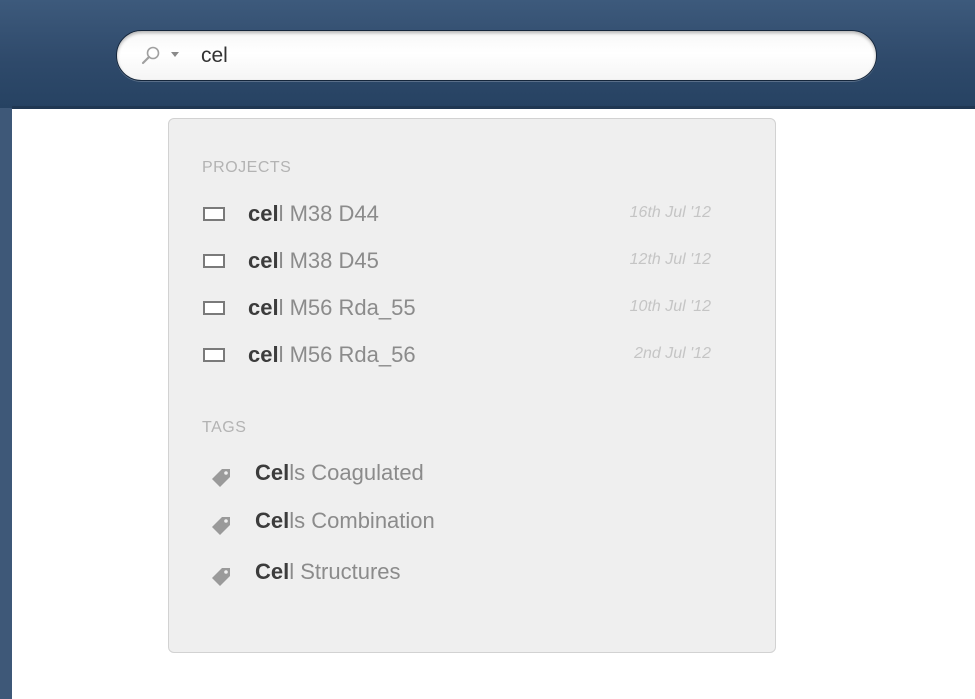 This screenshot has width=975, height=699. Describe the element at coordinates (356, 472) in the screenshot. I see `tag-name-rest: ls Coagulated` at that location.